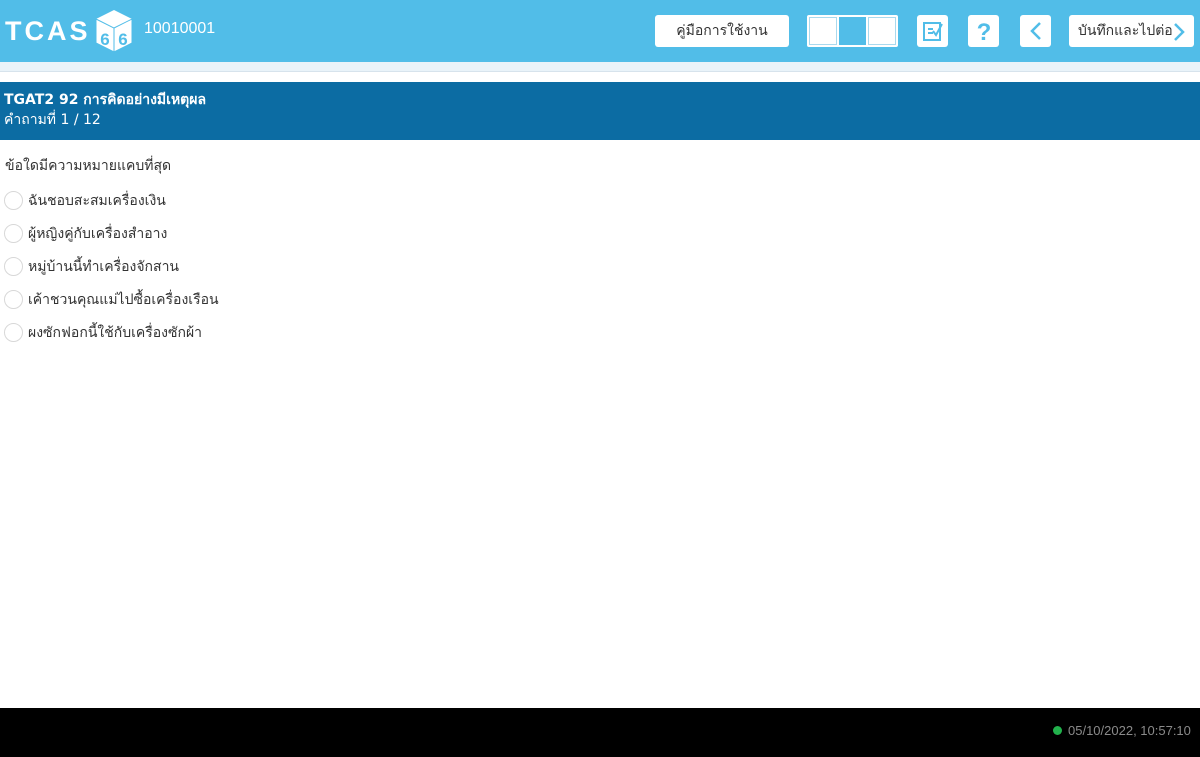 Image resolution: width=1200 pixels, height=757 pixels. I want to click on tcas-logo: TCAS 6 6, so click(69, 31).